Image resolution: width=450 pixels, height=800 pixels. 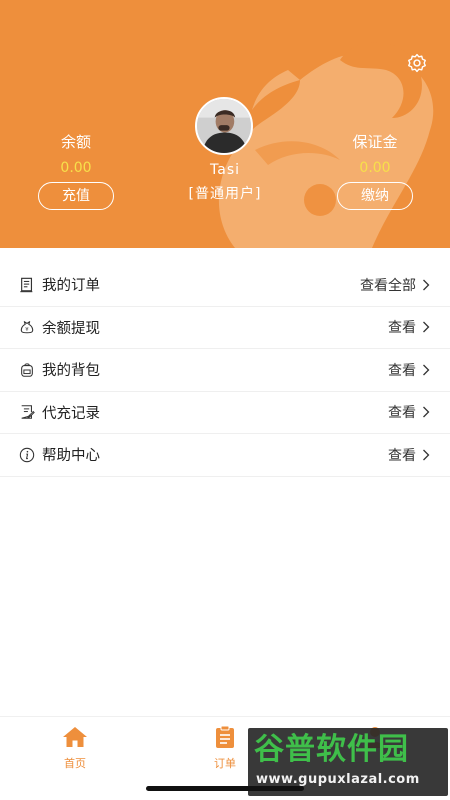 What do you see at coordinates (75, 763) in the screenshot?
I see `tab-home-label: 首页` at bounding box center [75, 763].